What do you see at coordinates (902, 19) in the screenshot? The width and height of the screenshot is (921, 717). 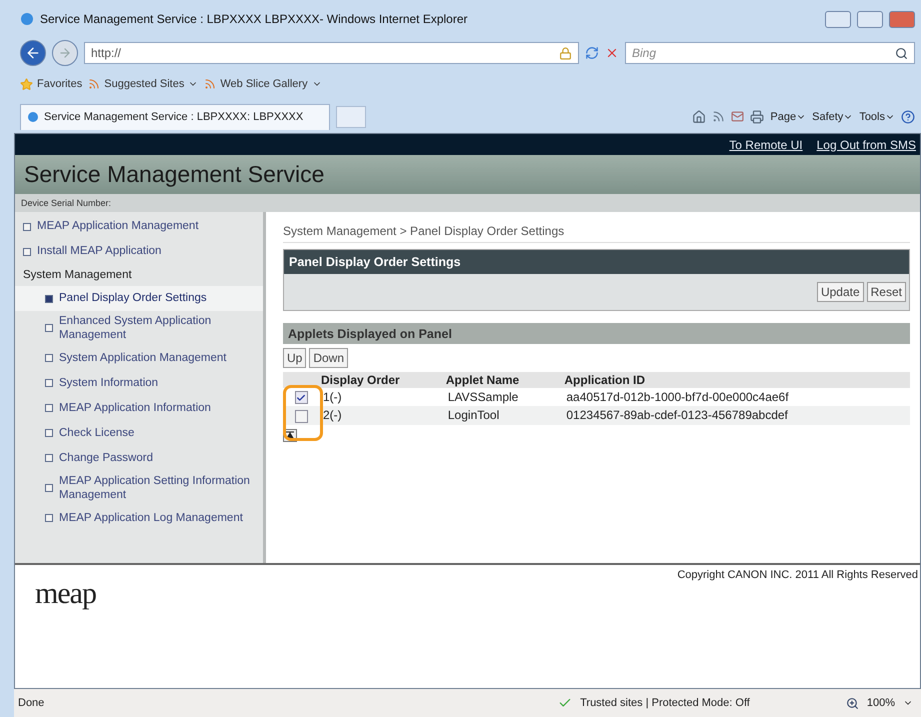 I see `close-button` at bounding box center [902, 19].